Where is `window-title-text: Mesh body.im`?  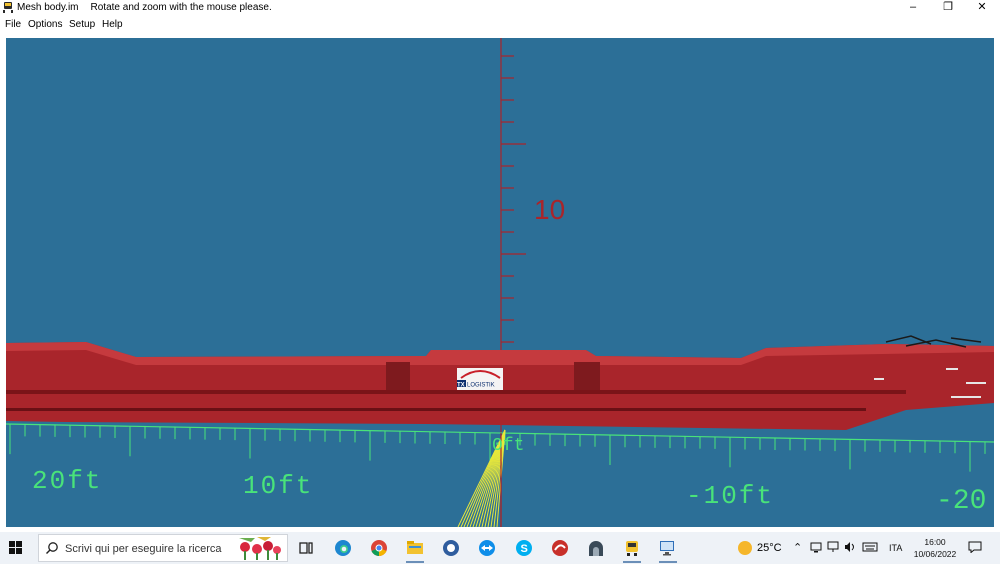
window-title-text: Mesh body.im is located at coordinates (48, 7).